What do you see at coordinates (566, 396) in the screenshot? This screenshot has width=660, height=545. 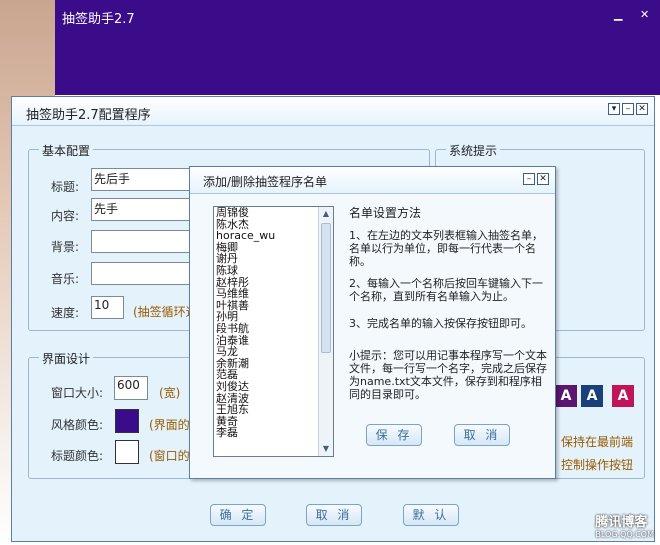 I see `theme-a-purple: A` at bounding box center [566, 396].